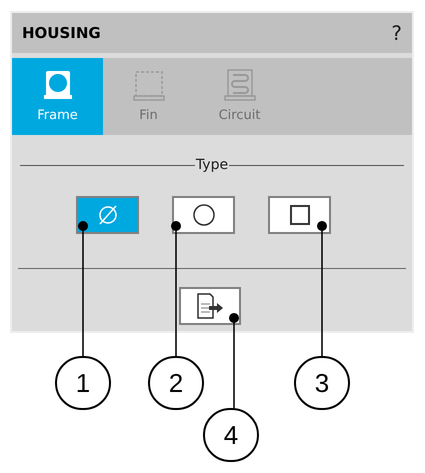  What do you see at coordinates (176, 383) in the screenshot?
I see `callout-number: 2` at bounding box center [176, 383].